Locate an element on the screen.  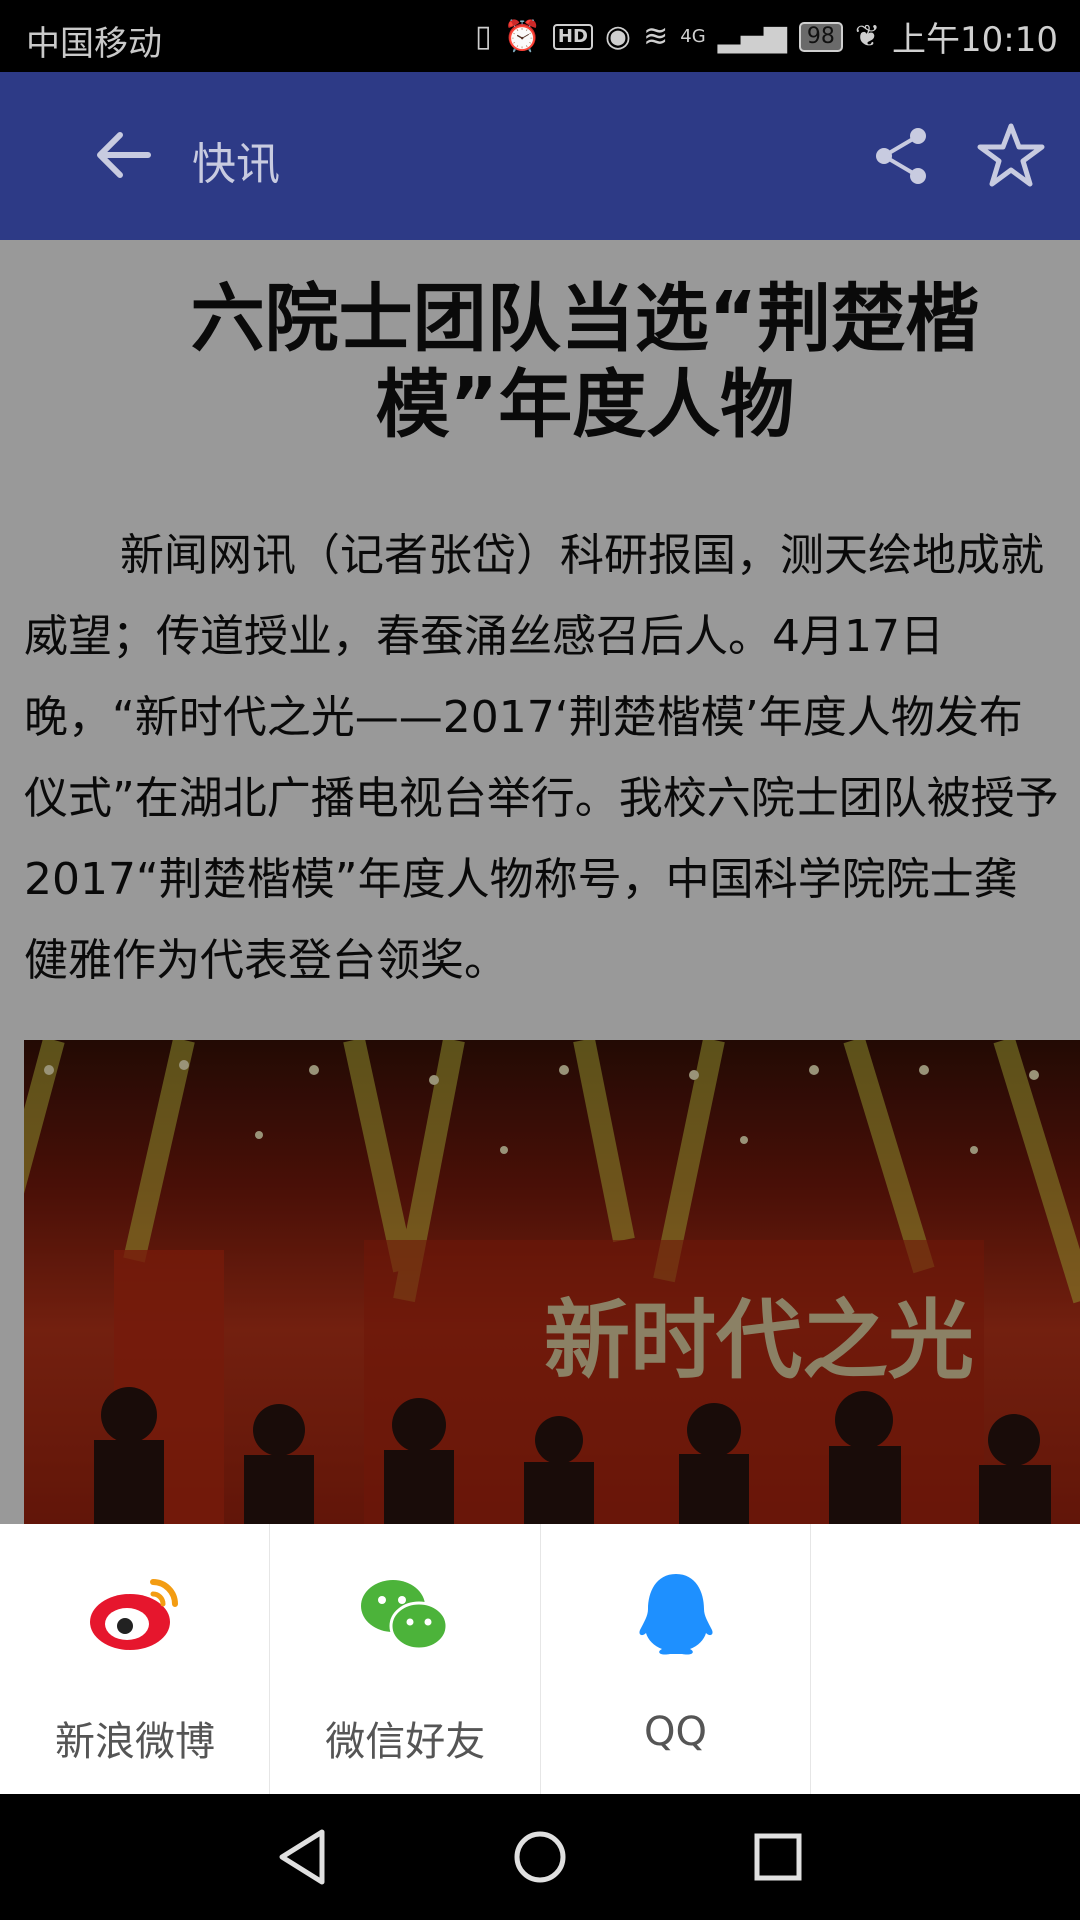
back-arrow-icon is located at coordinates (123, 155).